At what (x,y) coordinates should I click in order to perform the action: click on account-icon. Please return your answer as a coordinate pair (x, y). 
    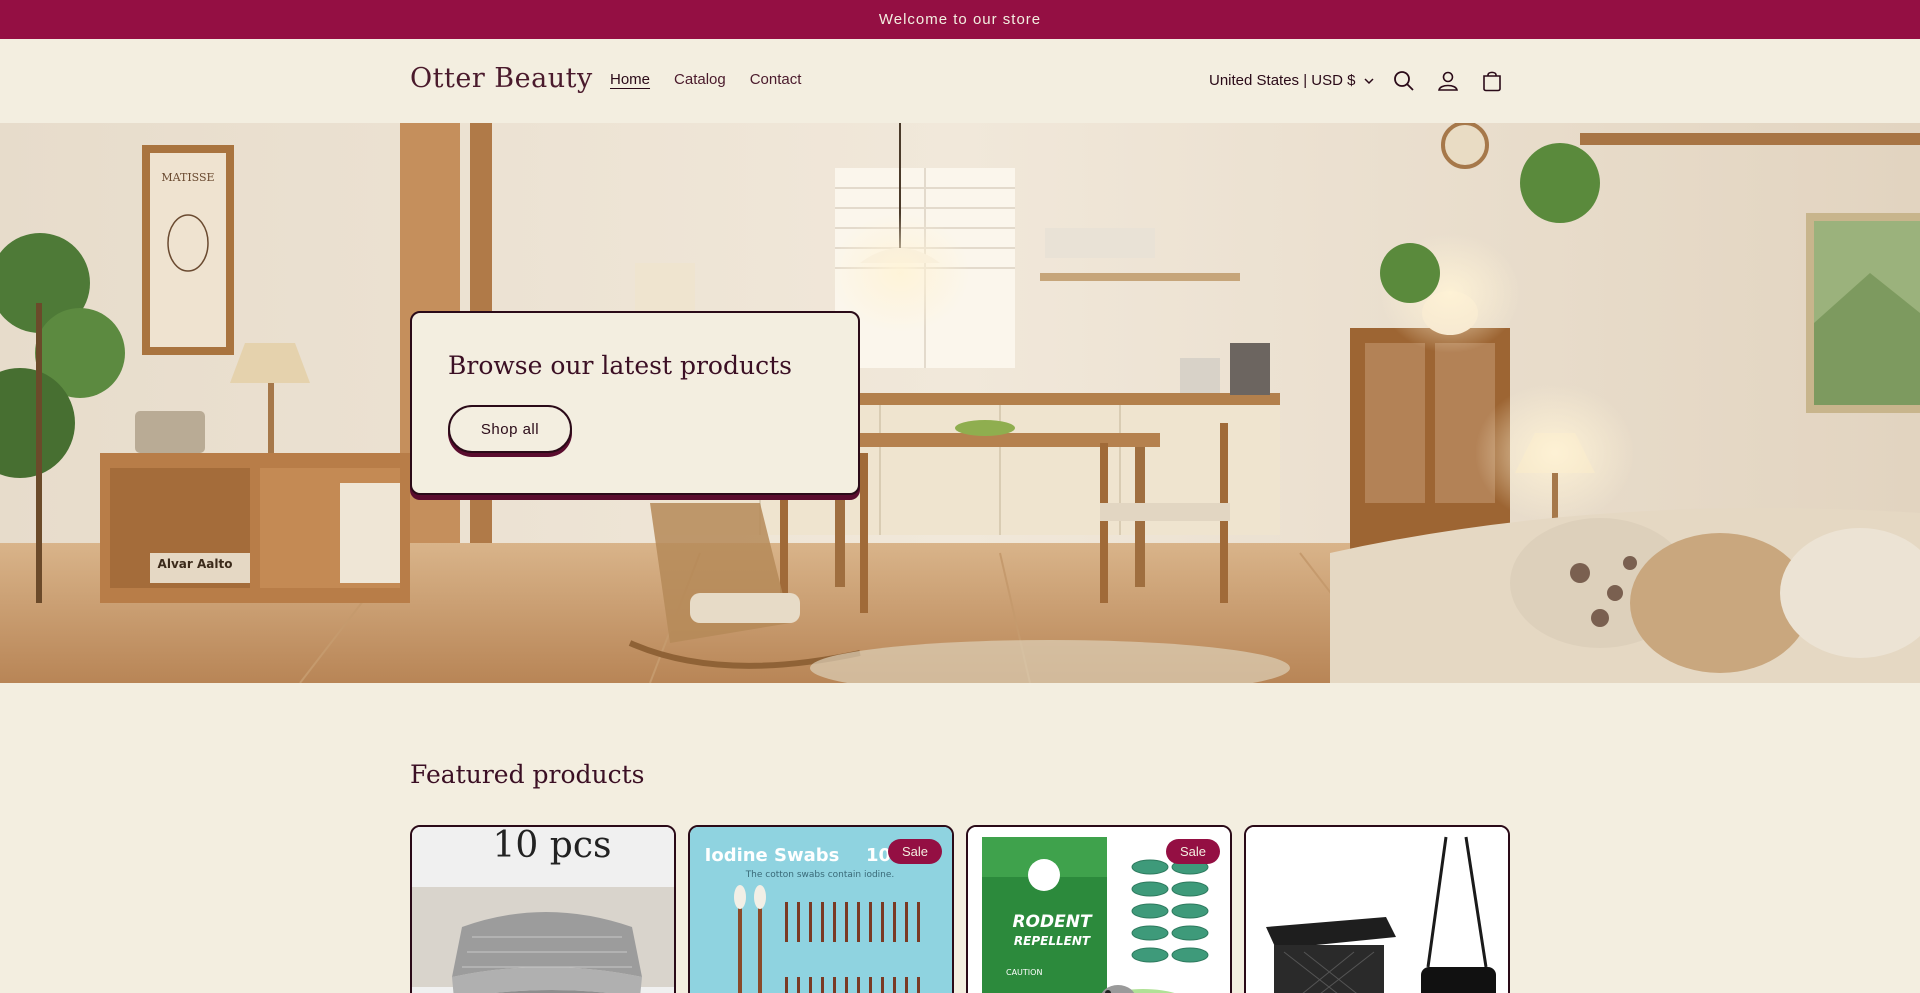
    Looking at the image, I should click on (1448, 81).